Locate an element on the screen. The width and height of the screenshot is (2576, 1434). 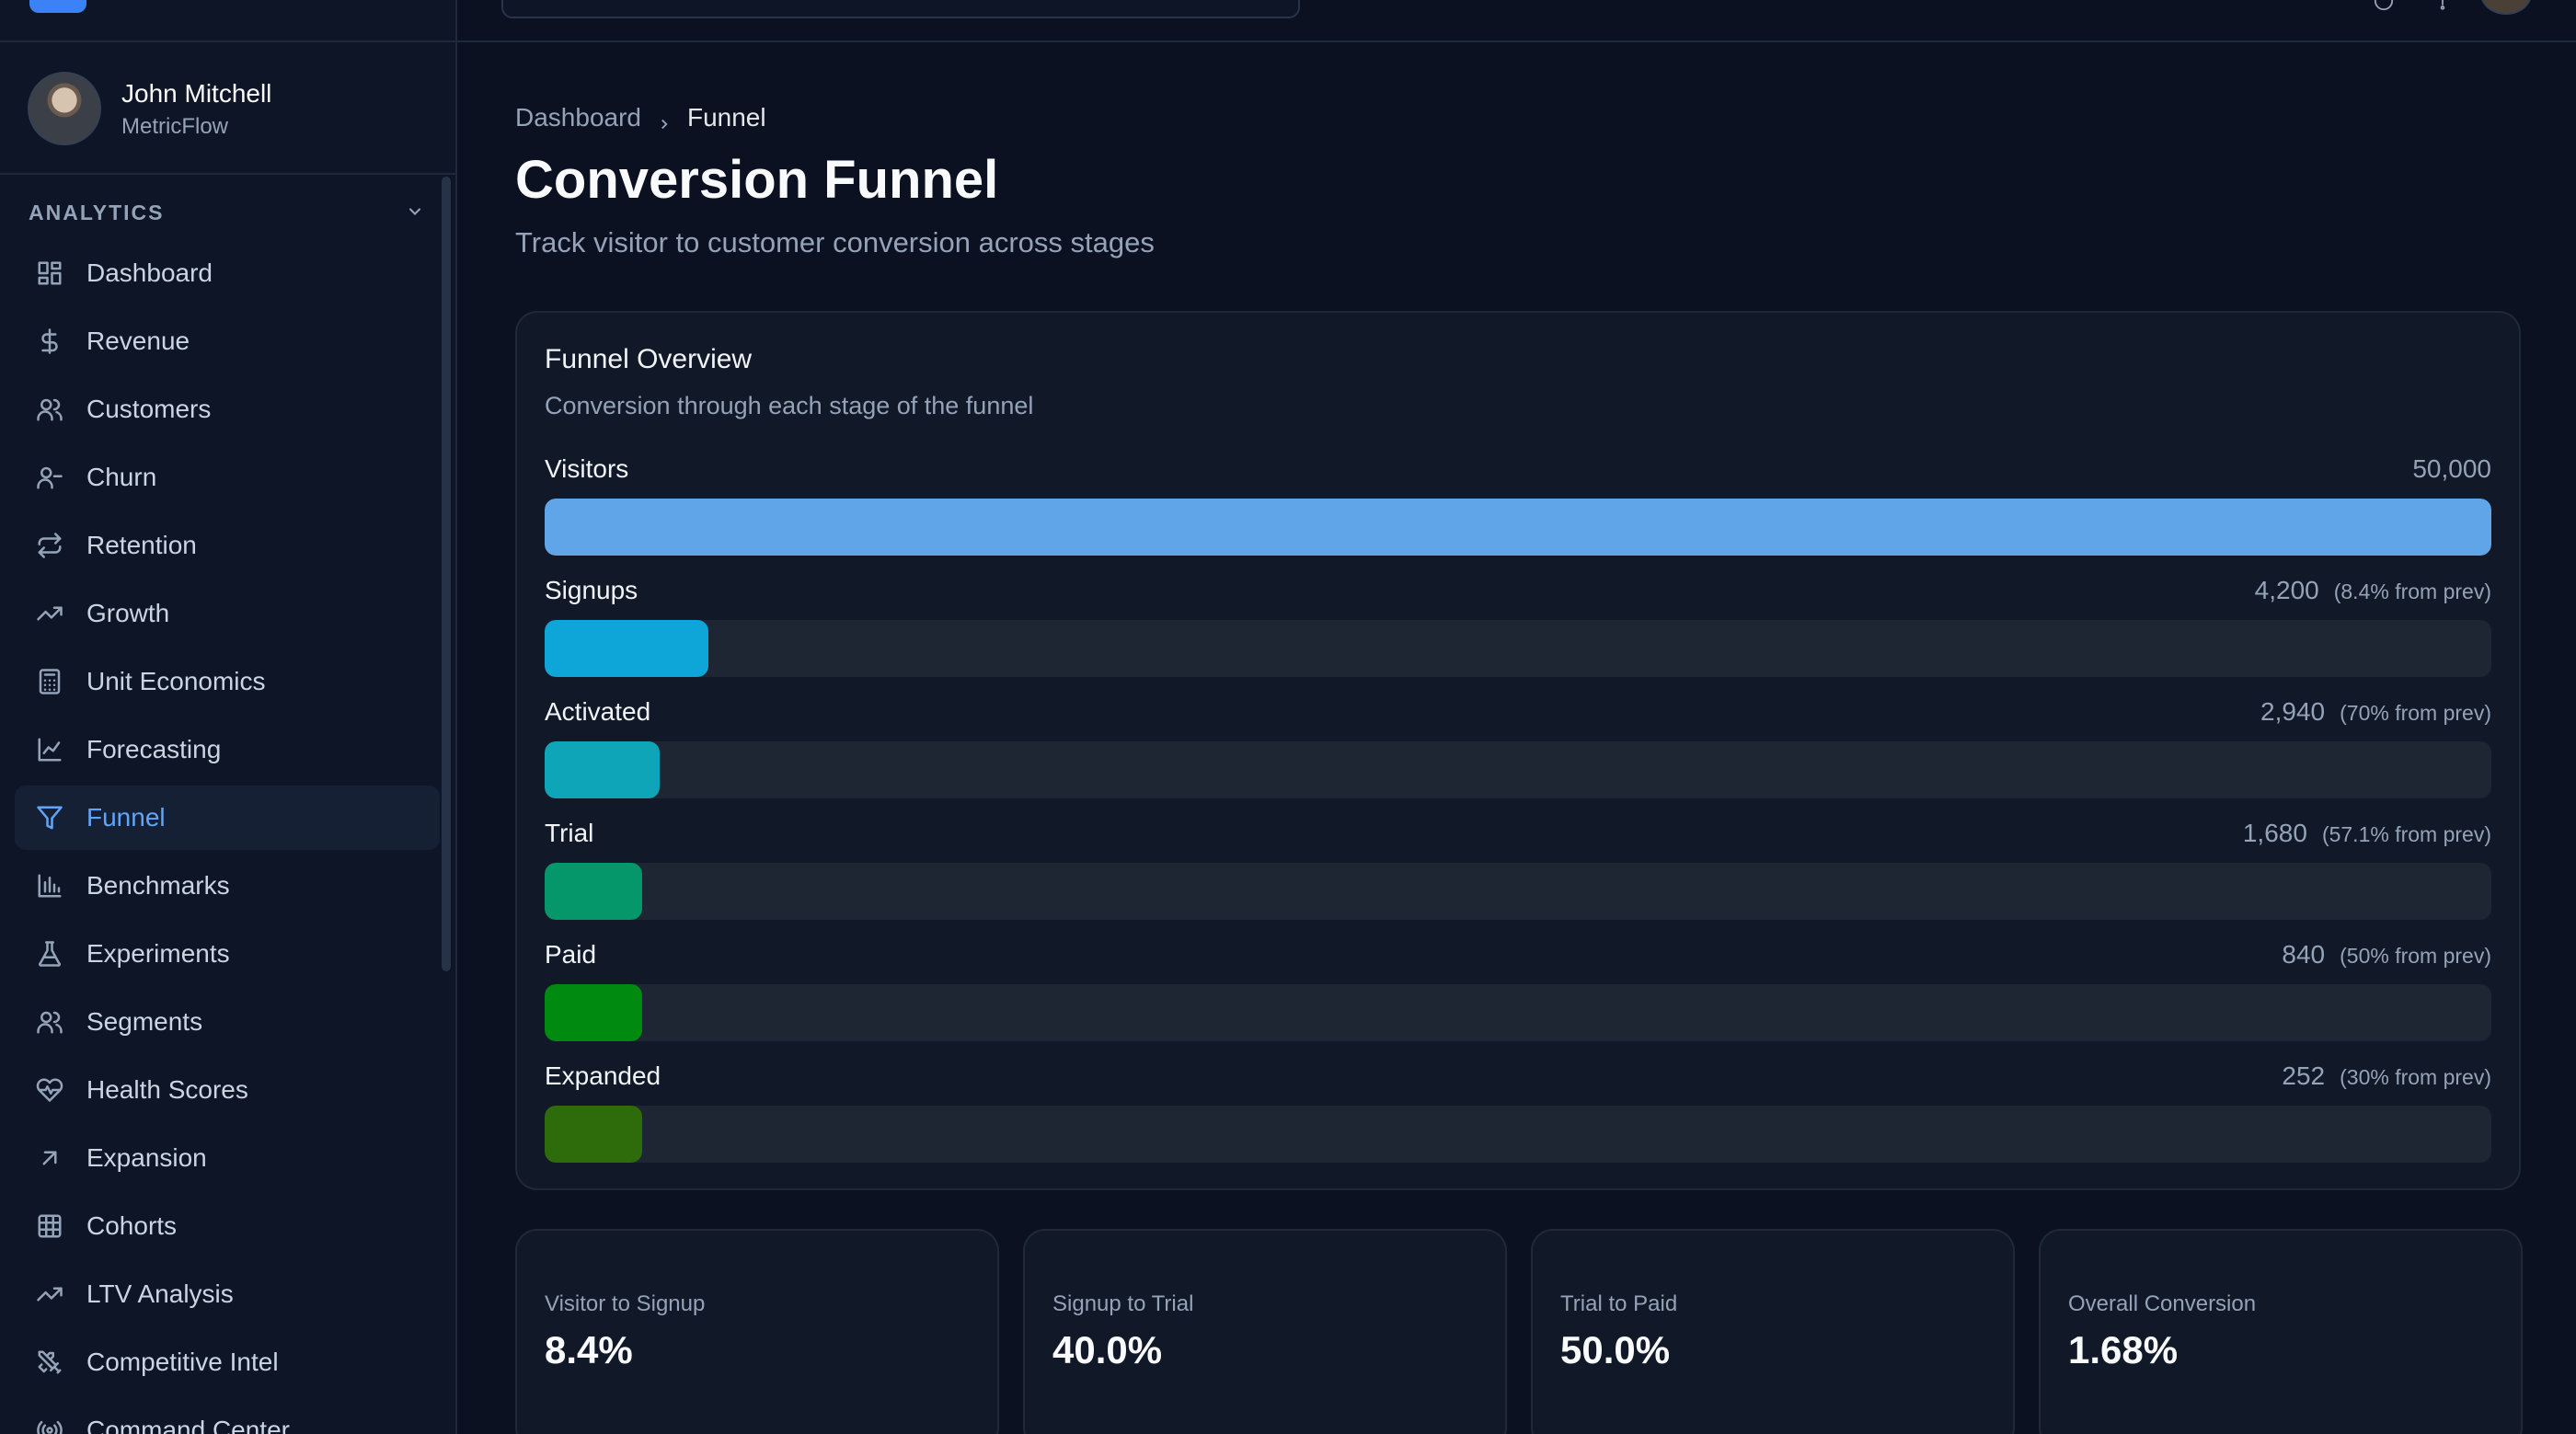
sidebar-item-competitive-intel: Competitive Intel is located at coordinates (227, 1362).